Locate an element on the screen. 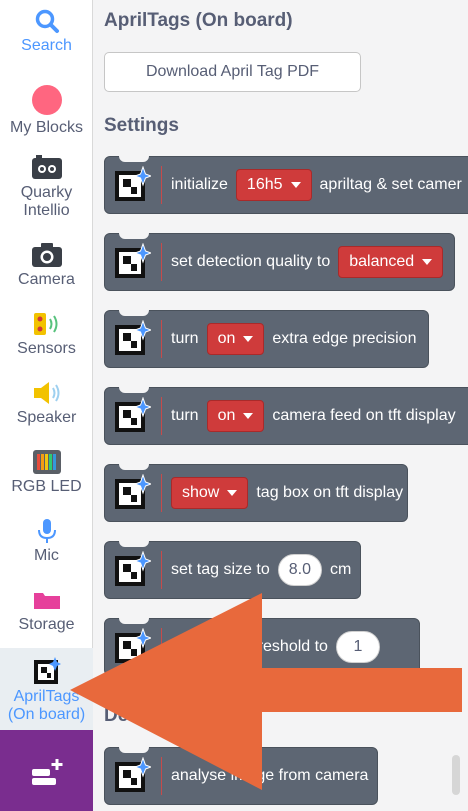  category-rgb-led: RGB LED is located at coordinates (46, 472).